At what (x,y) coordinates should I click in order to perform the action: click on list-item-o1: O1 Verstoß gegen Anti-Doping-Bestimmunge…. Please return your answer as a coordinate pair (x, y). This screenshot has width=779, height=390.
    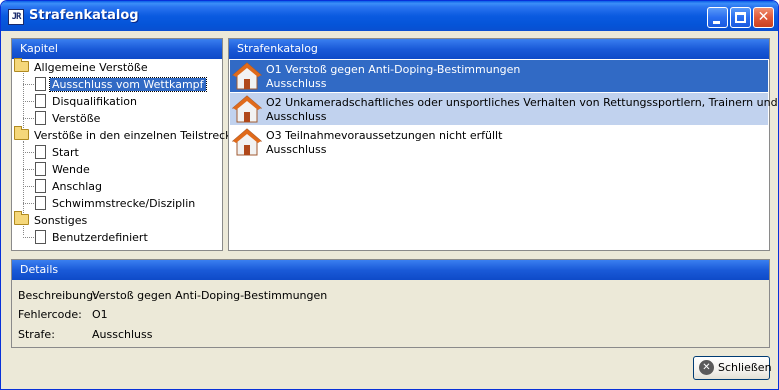
    Looking at the image, I should click on (499, 76).